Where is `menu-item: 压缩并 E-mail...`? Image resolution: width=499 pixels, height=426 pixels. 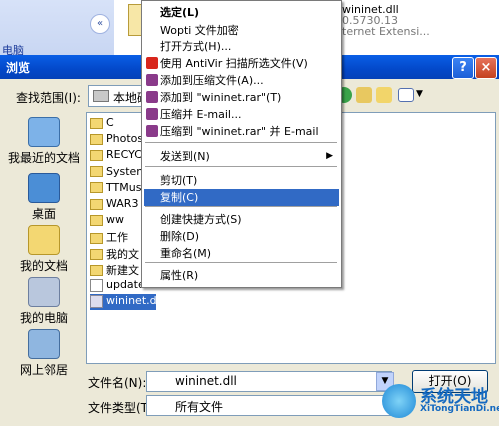
menu-item: 压缩并 E-mail... is located at coordinates (241, 114).